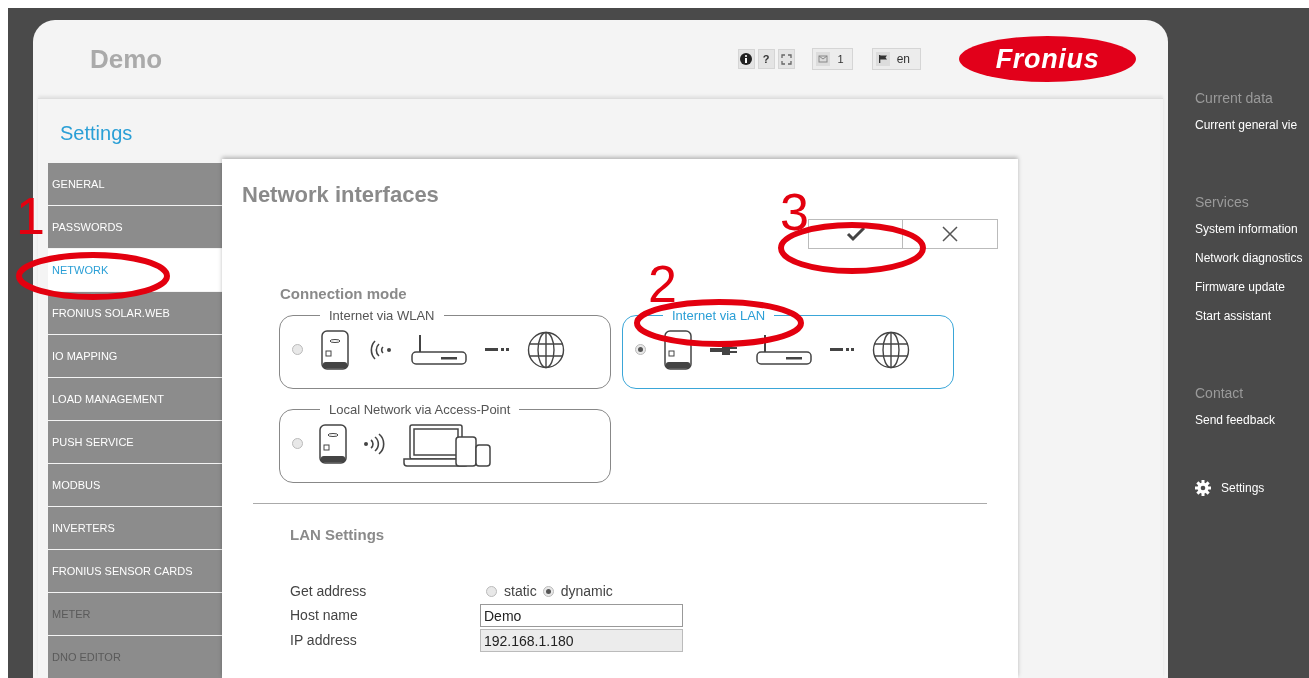 This screenshot has height=678, width=1309. I want to click on info-button, so click(746, 59).